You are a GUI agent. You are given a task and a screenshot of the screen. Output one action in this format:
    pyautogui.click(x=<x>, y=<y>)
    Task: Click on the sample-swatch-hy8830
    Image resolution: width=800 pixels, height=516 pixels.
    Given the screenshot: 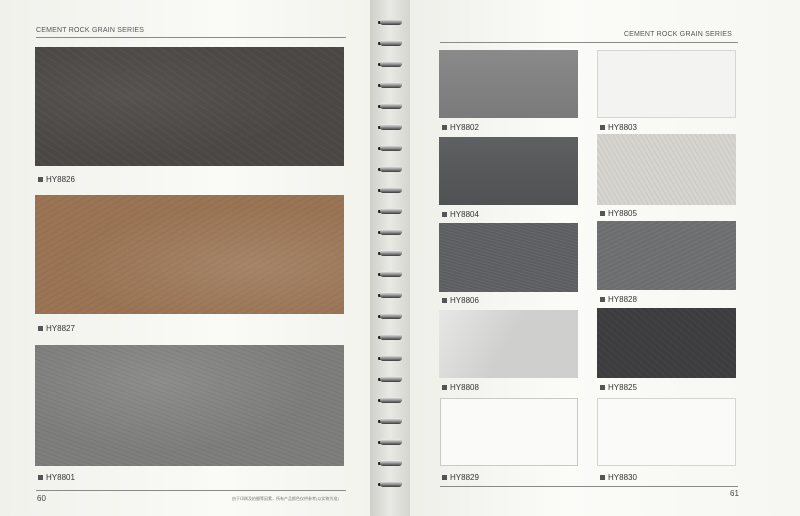 What is the action you would take?
    pyautogui.click(x=666, y=432)
    